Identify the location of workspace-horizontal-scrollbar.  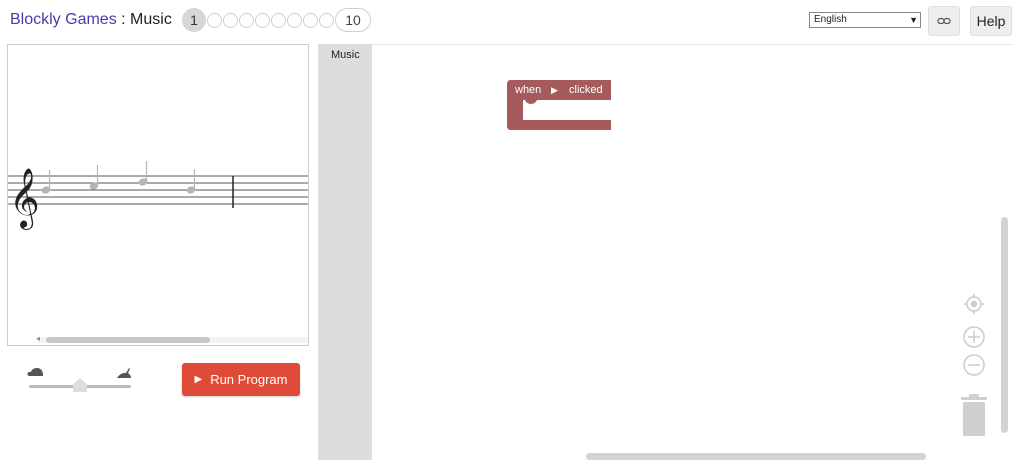
(756, 456).